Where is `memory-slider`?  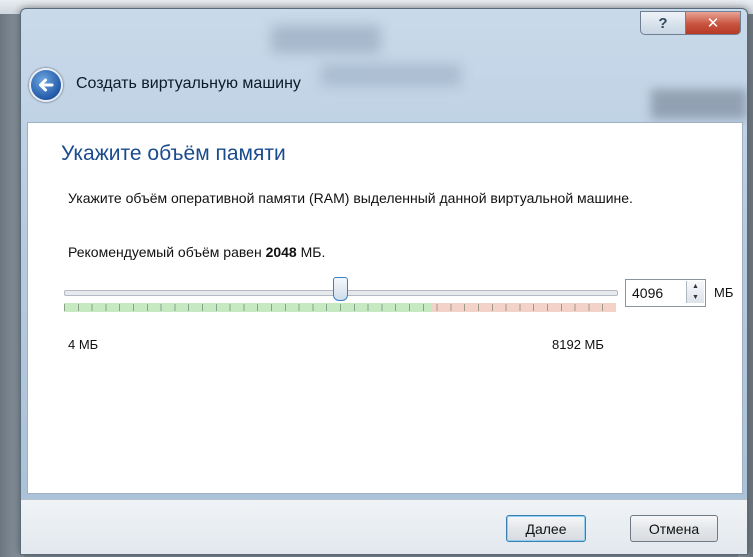 memory-slider is located at coordinates (341, 295).